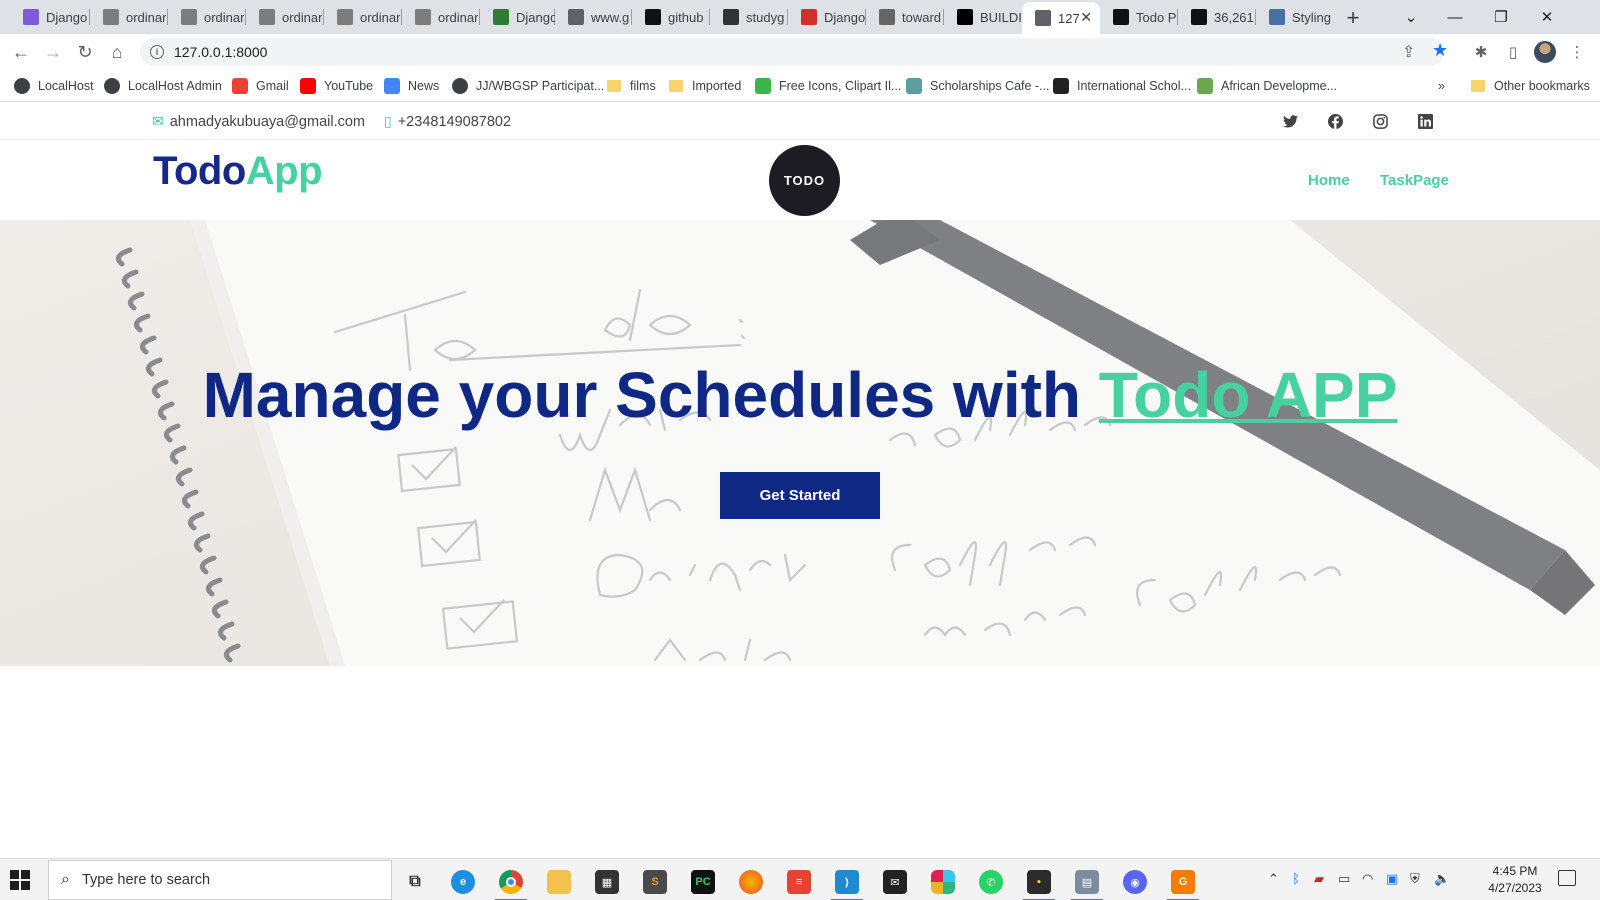 This screenshot has width=1600, height=900. What do you see at coordinates (1441, 86) in the screenshot?
I see `more-bookmarks-button: »` at bounding box center [1441, 86].